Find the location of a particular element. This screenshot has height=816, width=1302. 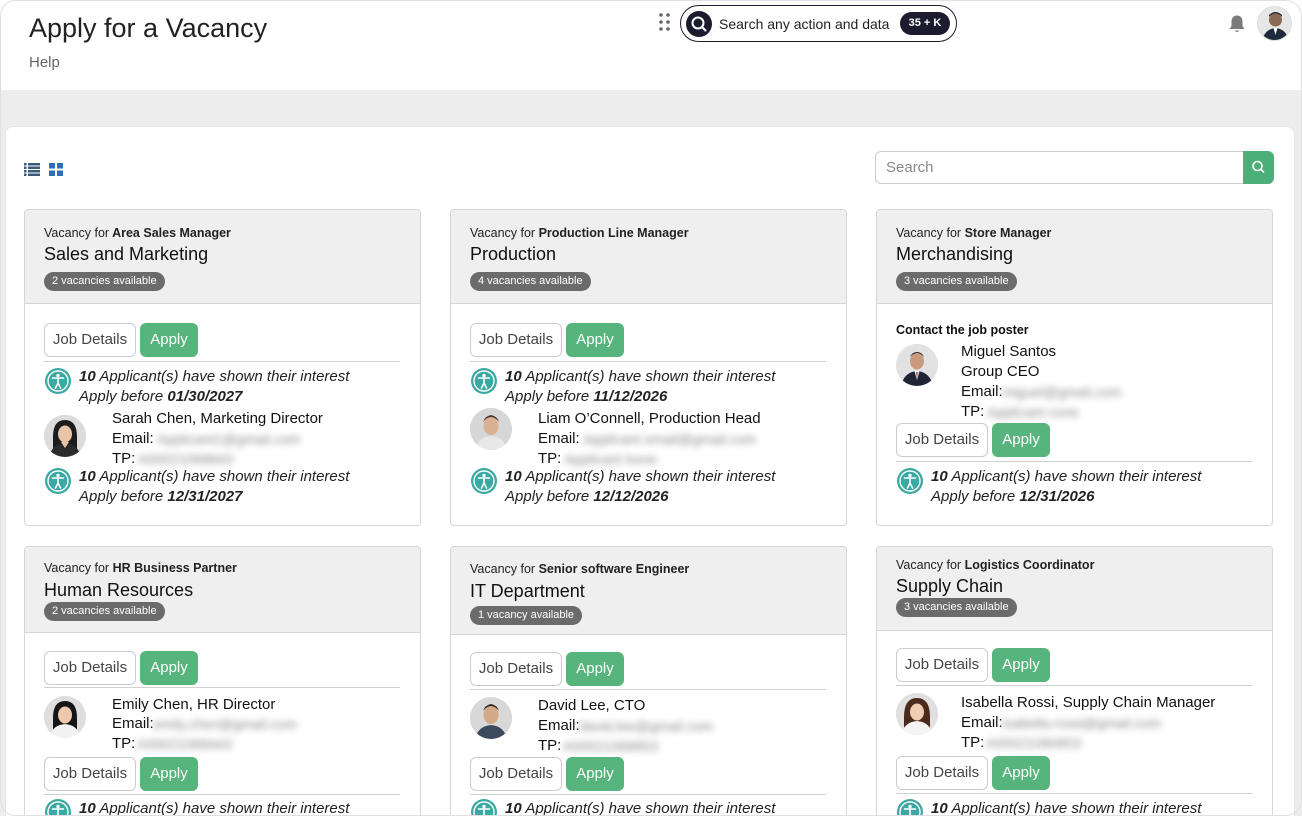

vacancy-role: Area Sales Manager is located at coordinates (171, 233).